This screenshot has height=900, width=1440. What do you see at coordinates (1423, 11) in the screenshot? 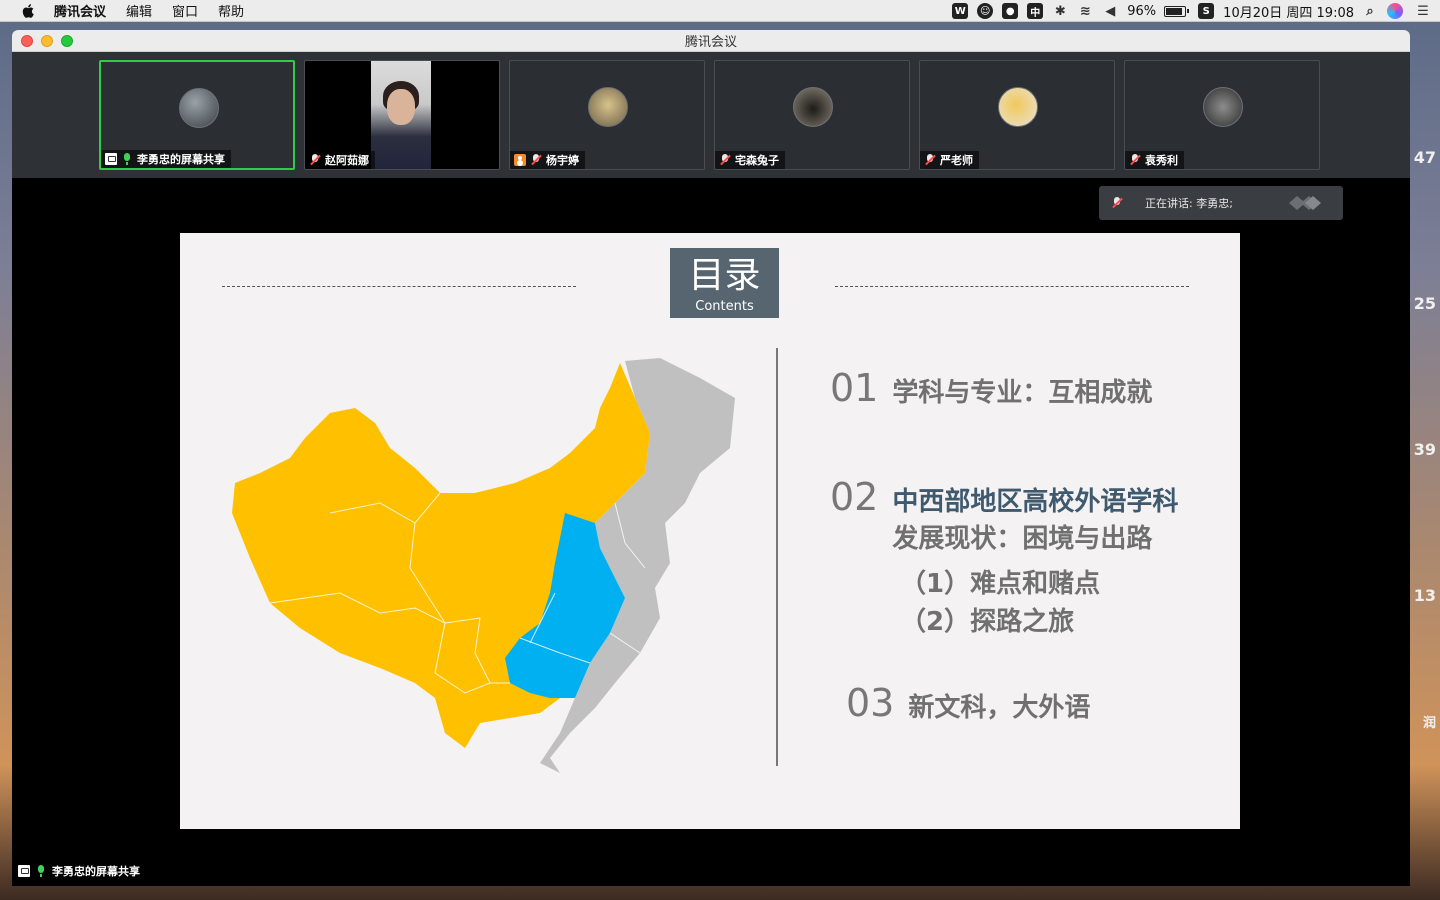
I see `notification-center-icon: ☰` at bounding box center [1423, 11].